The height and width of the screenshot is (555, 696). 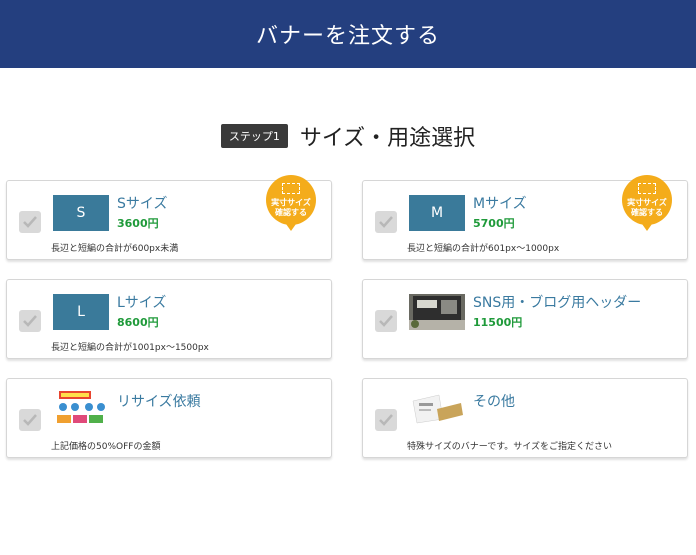 I want to click on option-title: Lサイズ, so click(x=142, y=303).